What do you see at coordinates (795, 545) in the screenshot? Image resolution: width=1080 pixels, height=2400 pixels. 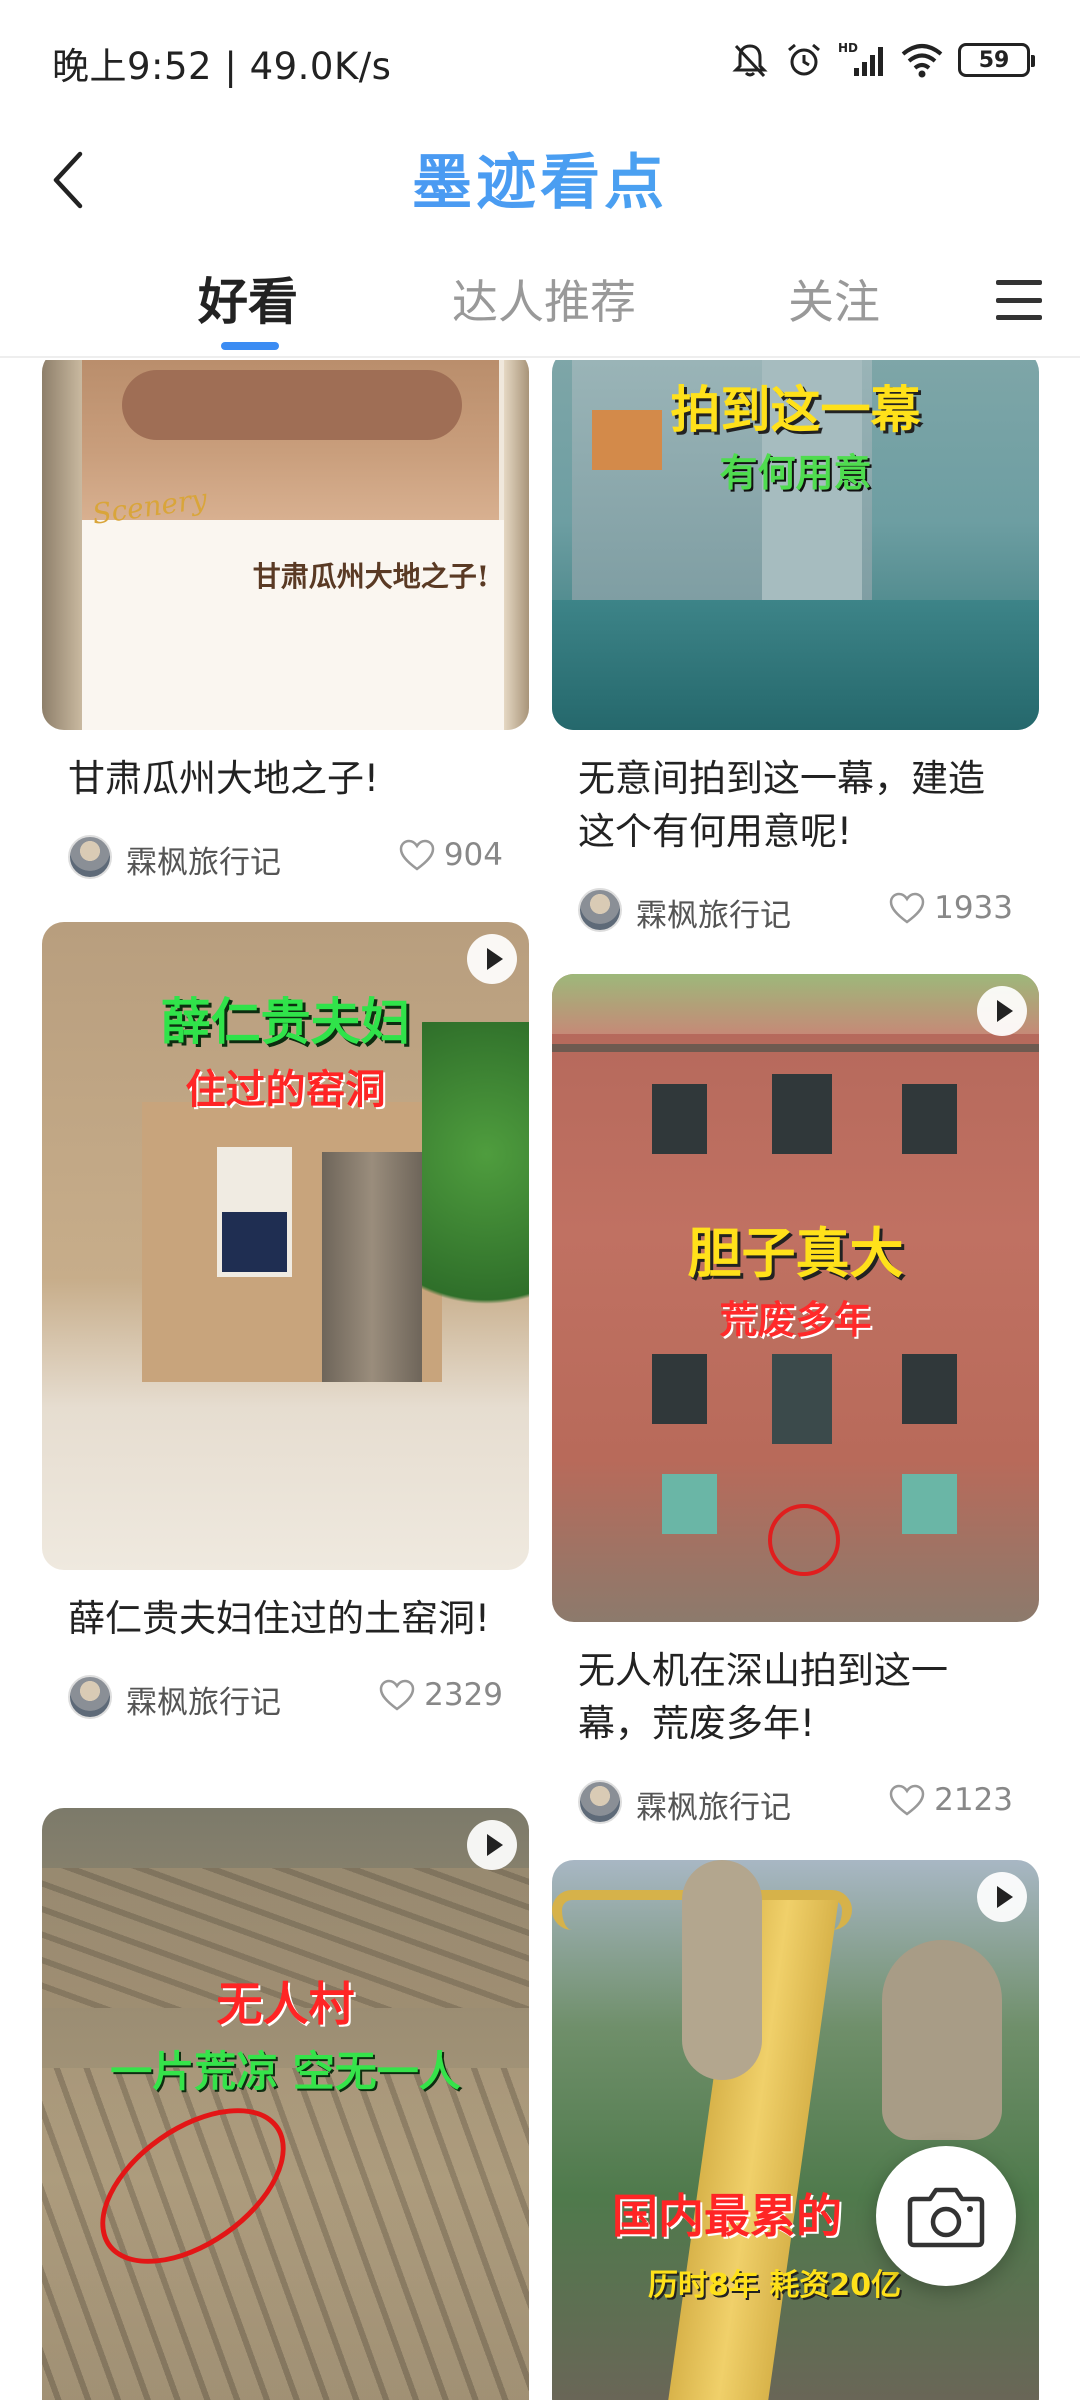 I see `card-thumbnail: 拍到这一幕 有何用意` at bounding box center [795, 545].